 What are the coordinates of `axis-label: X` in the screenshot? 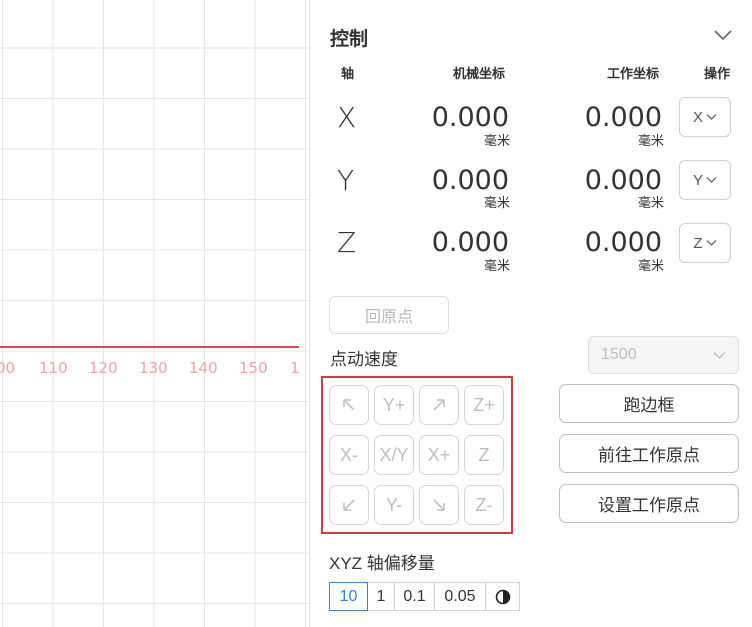 It's located at (347, 117).